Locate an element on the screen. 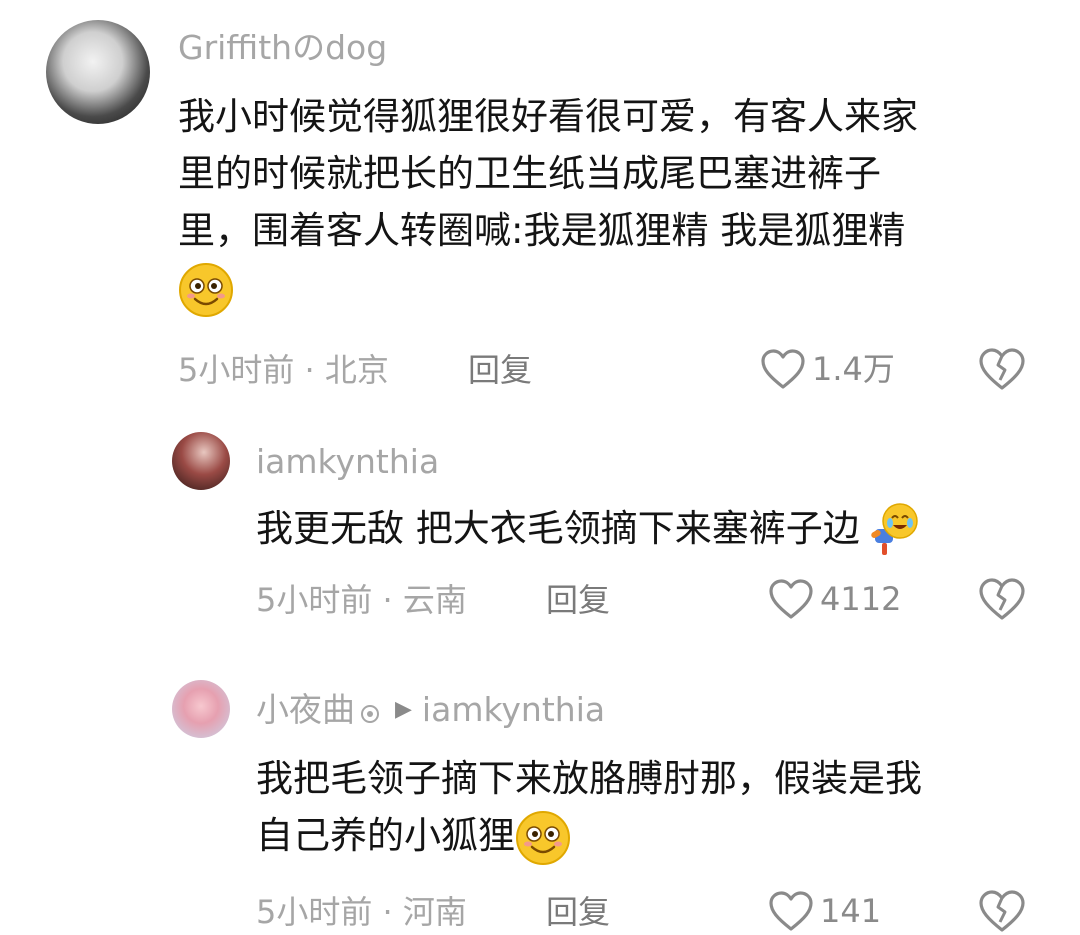 This screenshot has height=935, width=1080. timestamp-location: 5小时前 · 北京 is located at coordinates (283, 370).